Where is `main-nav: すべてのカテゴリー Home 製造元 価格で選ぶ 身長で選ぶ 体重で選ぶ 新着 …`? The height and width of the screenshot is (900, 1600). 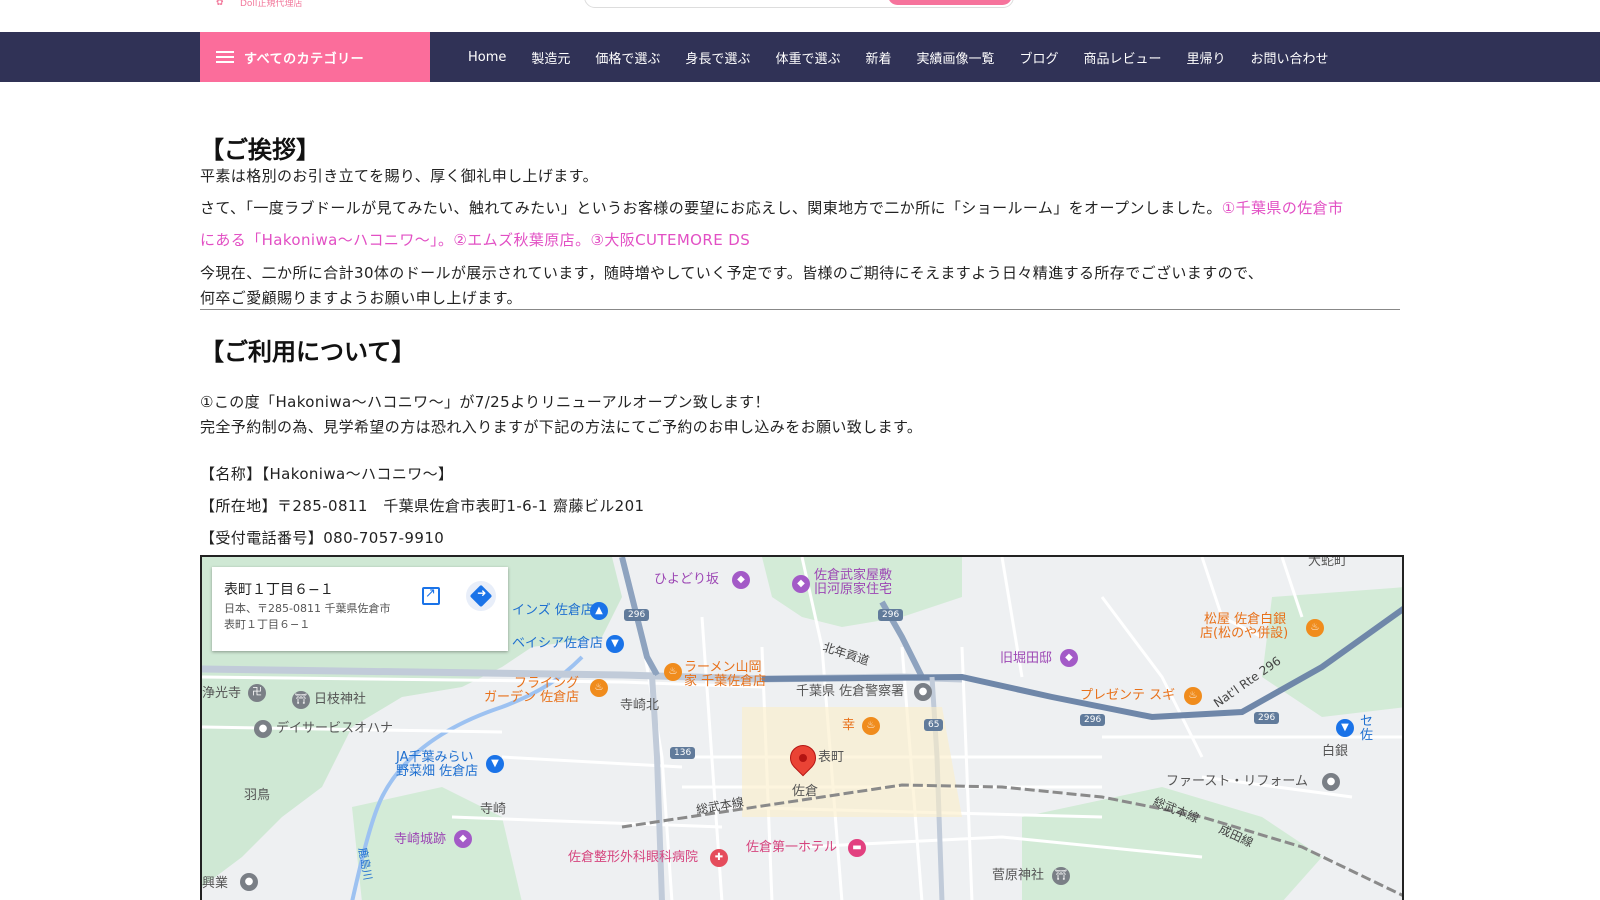 main-nav: すべてのカテゴリー Home 製造元 価格で選ぶ 身長で選ぶ 体重で選ぶ 新着 … is located at coordinates (800, 57).